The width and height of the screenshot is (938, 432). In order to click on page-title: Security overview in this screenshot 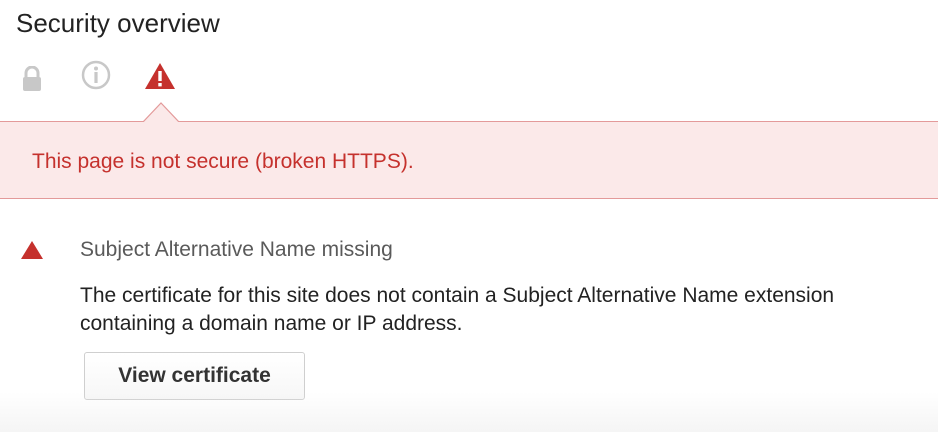, I will do `click(118, 23)`.